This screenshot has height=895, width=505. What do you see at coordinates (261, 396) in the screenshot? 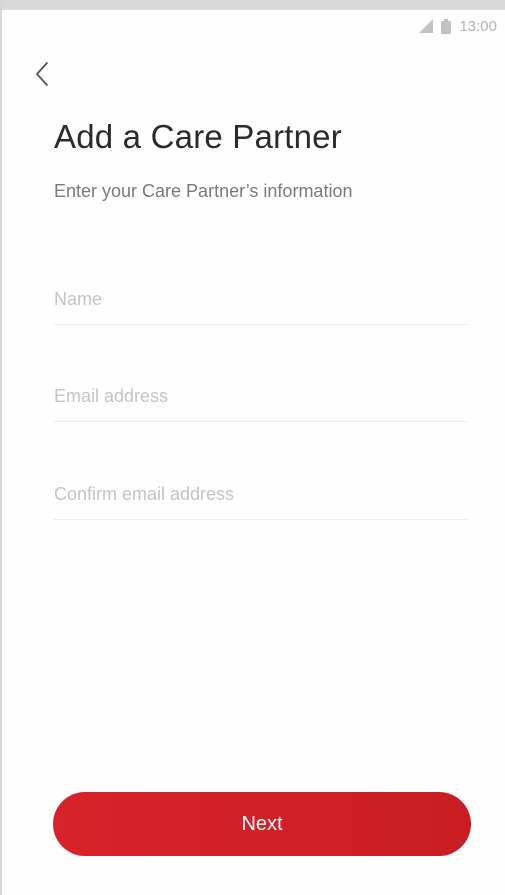
I see `email-input` at bounding box center [261, 396].